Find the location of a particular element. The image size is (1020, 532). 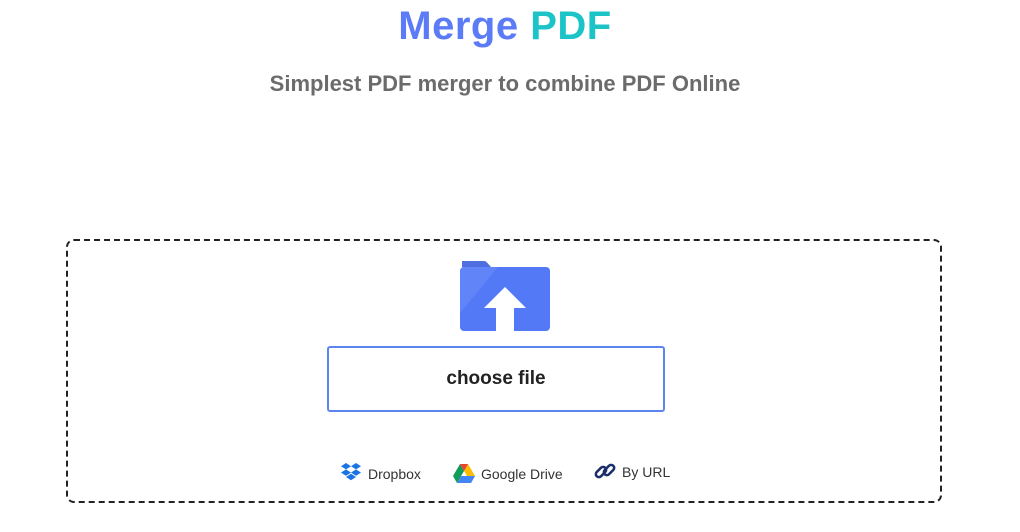

choose-file-button: choose file is located at coordinates (496, 379).